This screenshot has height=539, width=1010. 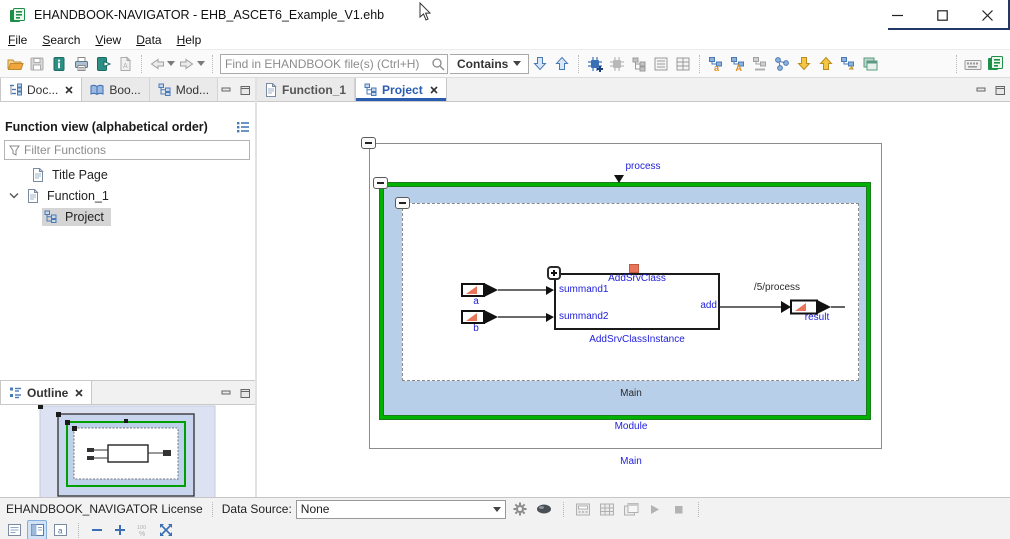 I want to click on navigate-back-button, so click(x=162, y=64).